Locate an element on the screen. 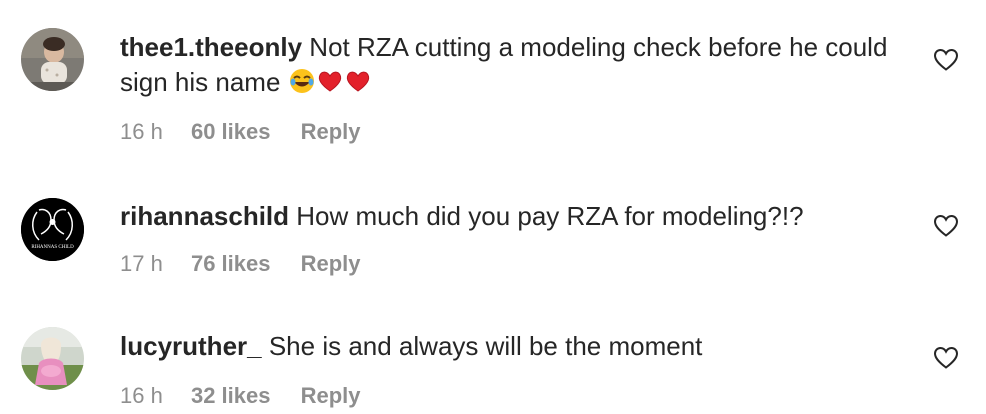 This screenshot has width=986, height=414. comment-meta: 16 h 60 likes Reply is located at coordinates (240, 132).